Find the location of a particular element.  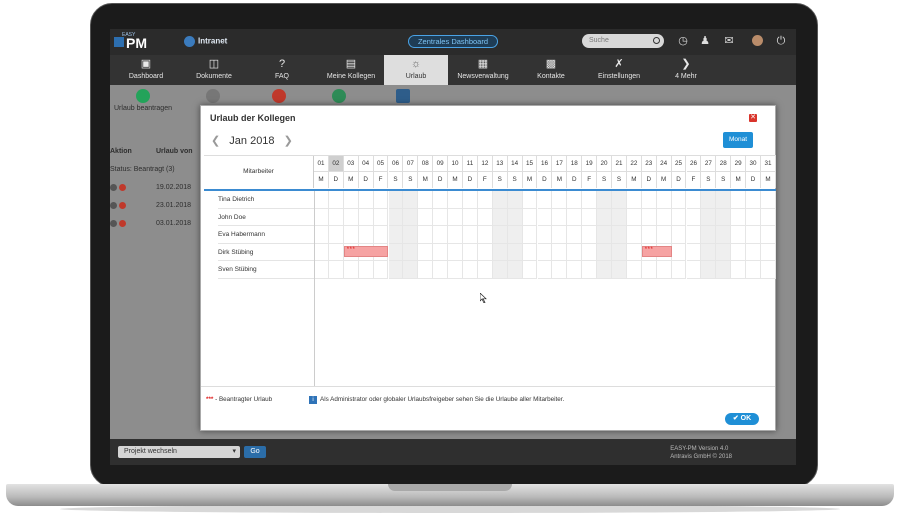

nav-item-meine-kollegen: ▤ Meine Kollegen is located at coordinates (351, 70).